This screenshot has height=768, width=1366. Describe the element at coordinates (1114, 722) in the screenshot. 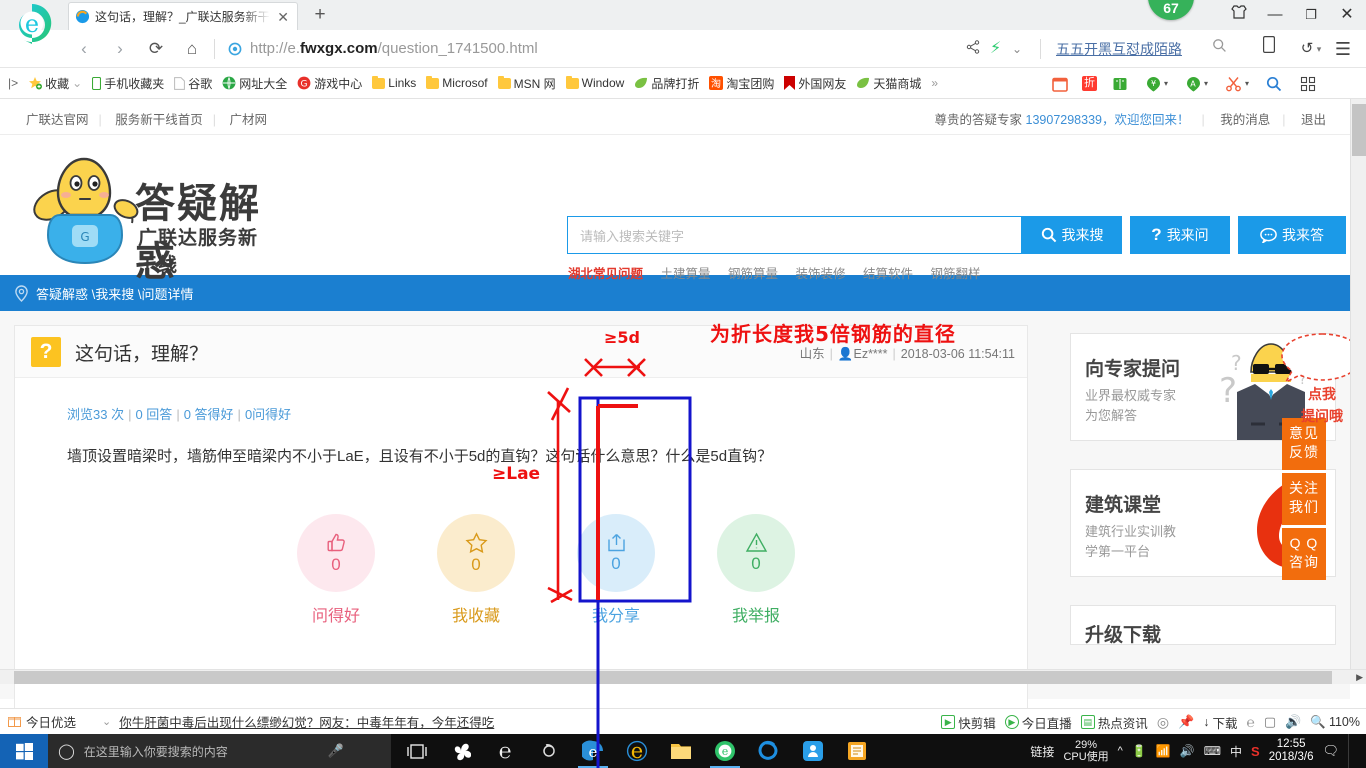

I see `tool-hot-news: ▤ 热点资讯` at that location.